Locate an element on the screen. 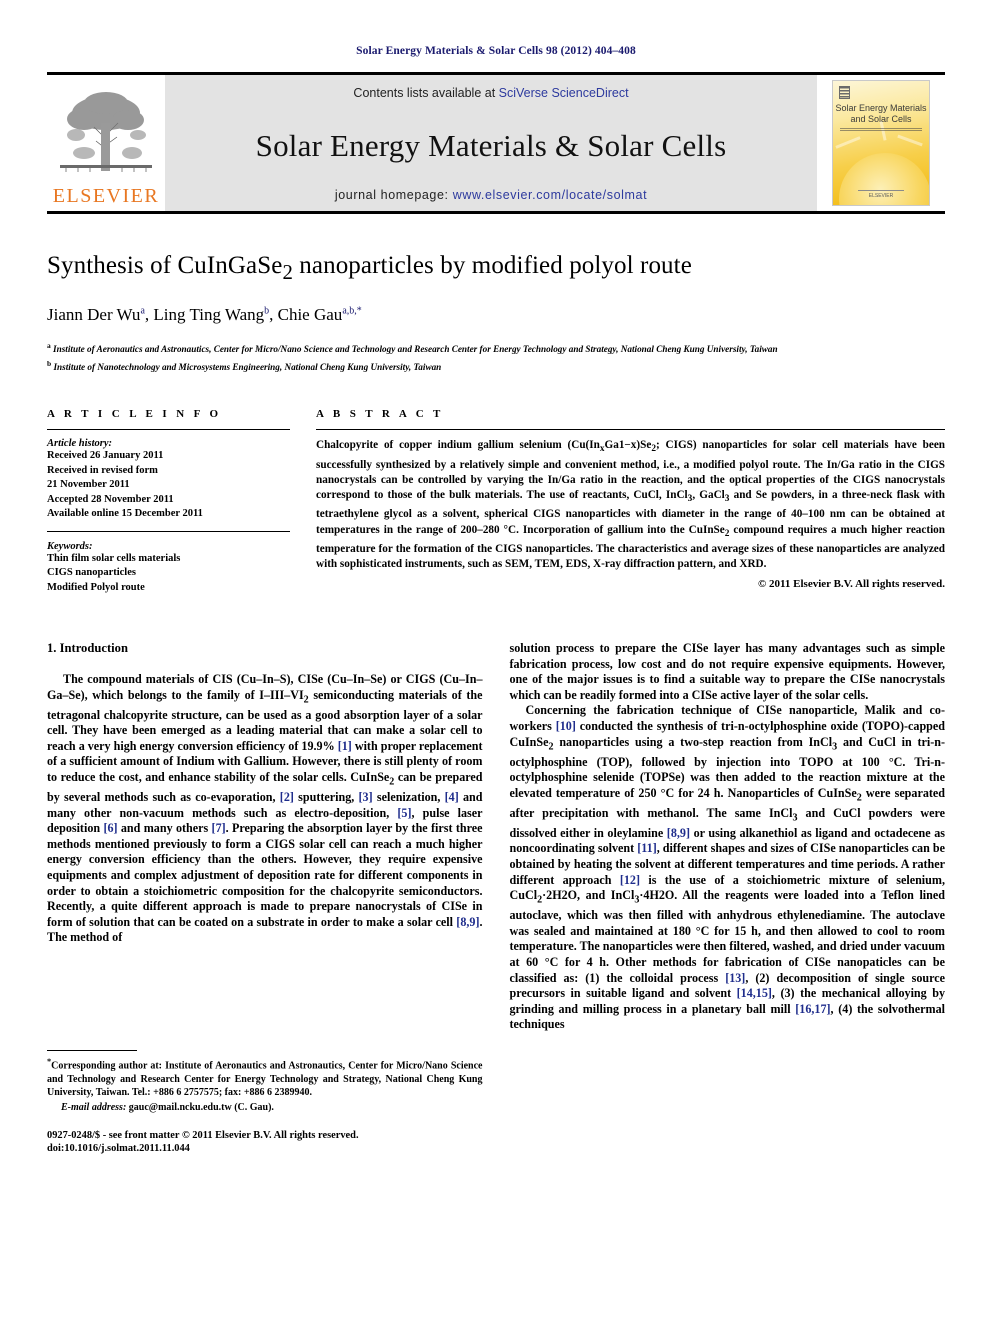  article-history-line: Received 26 January 2011 is located at coordinates (105, 456).